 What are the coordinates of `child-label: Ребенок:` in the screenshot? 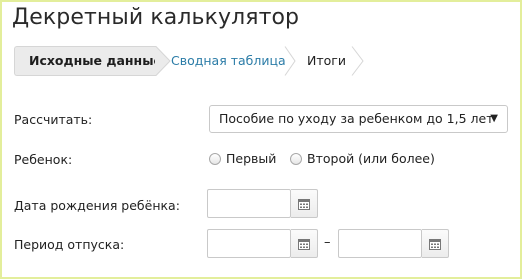 It's located at (43, 159).